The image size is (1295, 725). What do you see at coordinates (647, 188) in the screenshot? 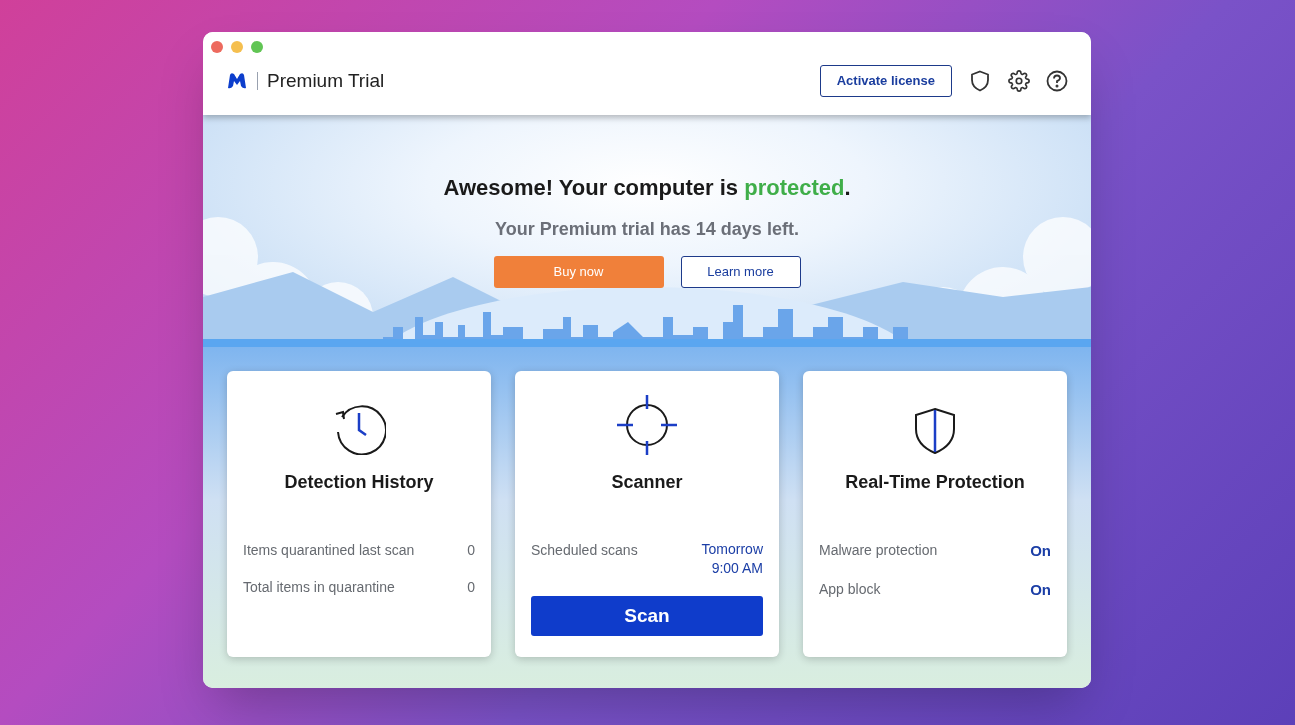
I see `status-headline: Awesome! Your computer is protected.` at bounding box center [647, 188].